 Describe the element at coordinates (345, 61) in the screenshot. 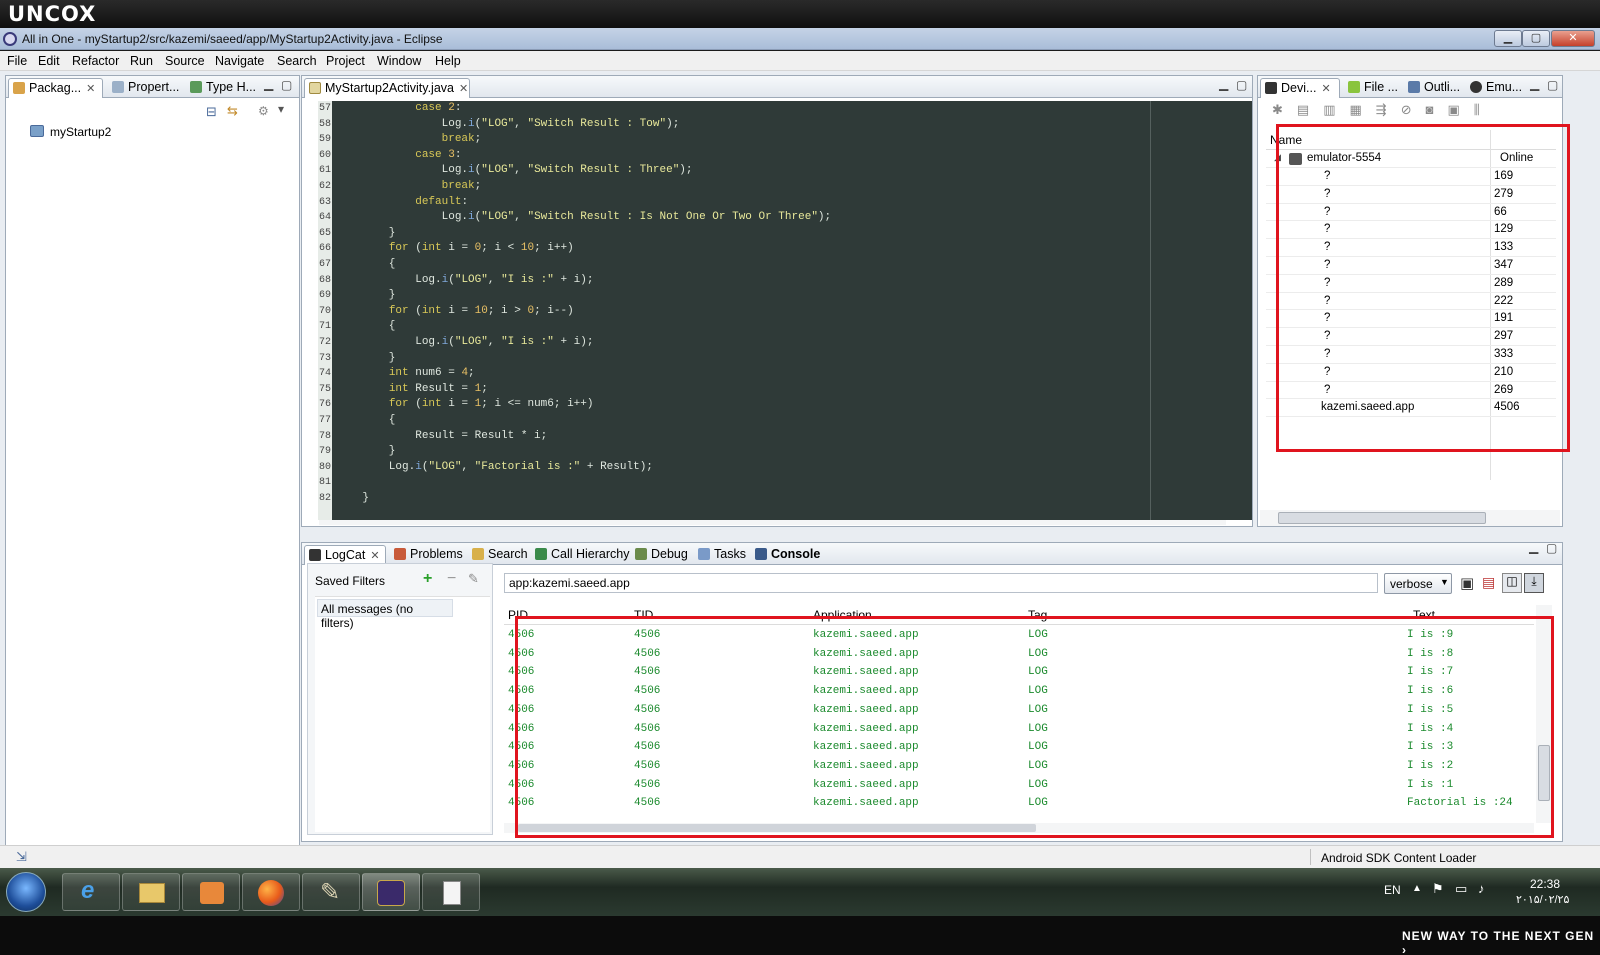

I see `menu-project: Project` at that location.